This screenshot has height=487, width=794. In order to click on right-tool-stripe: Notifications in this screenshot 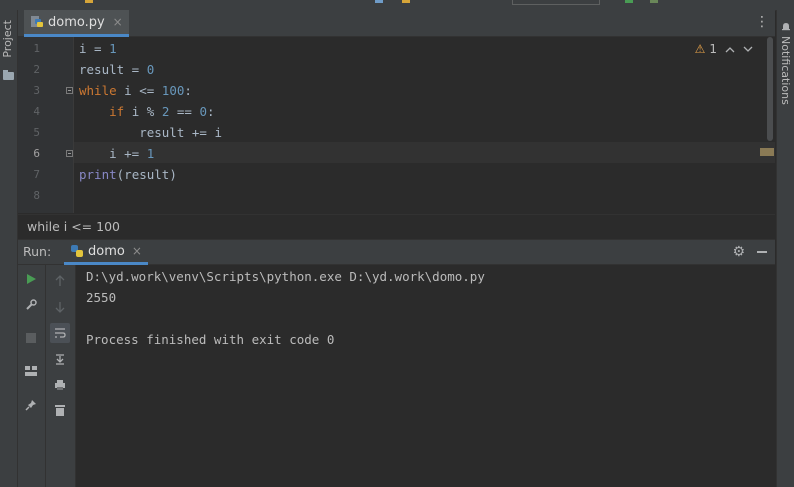, I will do `click(785, 248)`.